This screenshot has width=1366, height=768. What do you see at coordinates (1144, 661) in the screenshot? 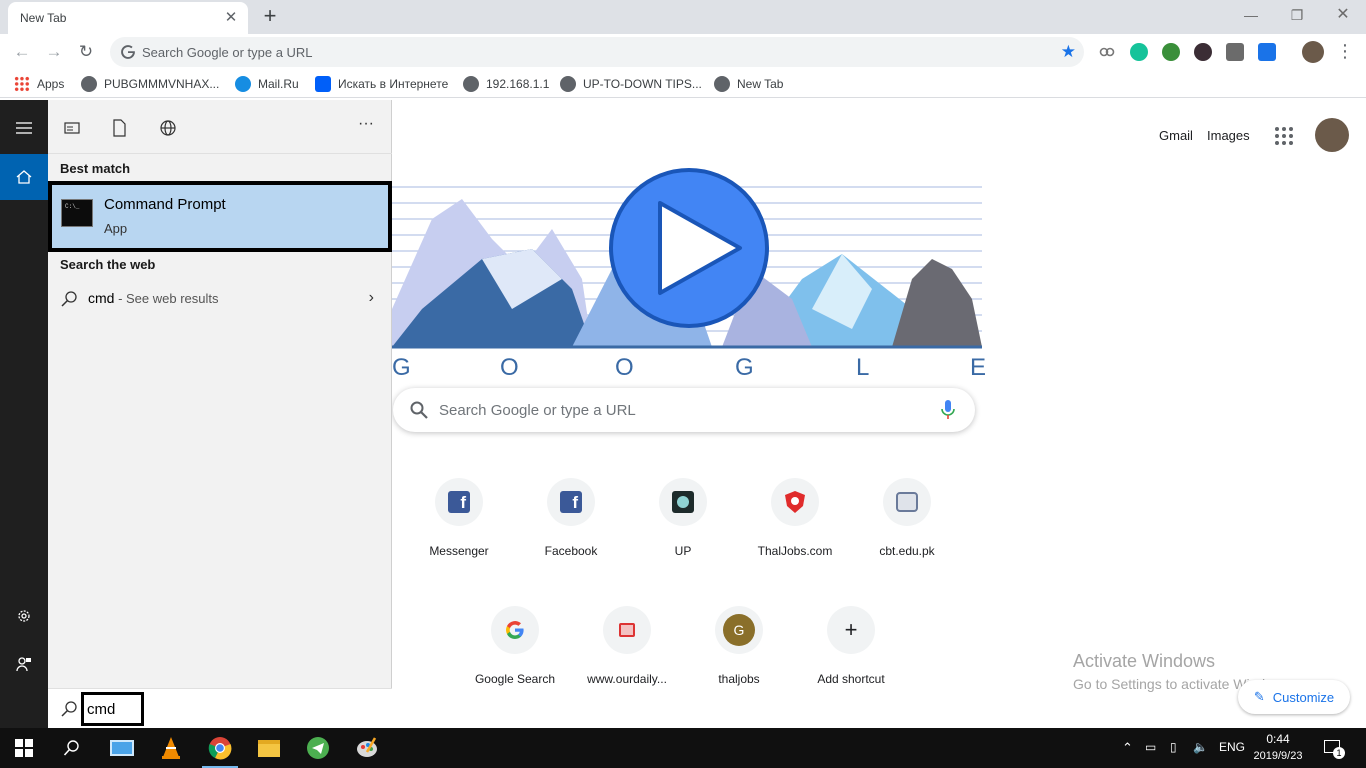
I see `activate-title: Activate Windows` at bounding box center [1144, 661].